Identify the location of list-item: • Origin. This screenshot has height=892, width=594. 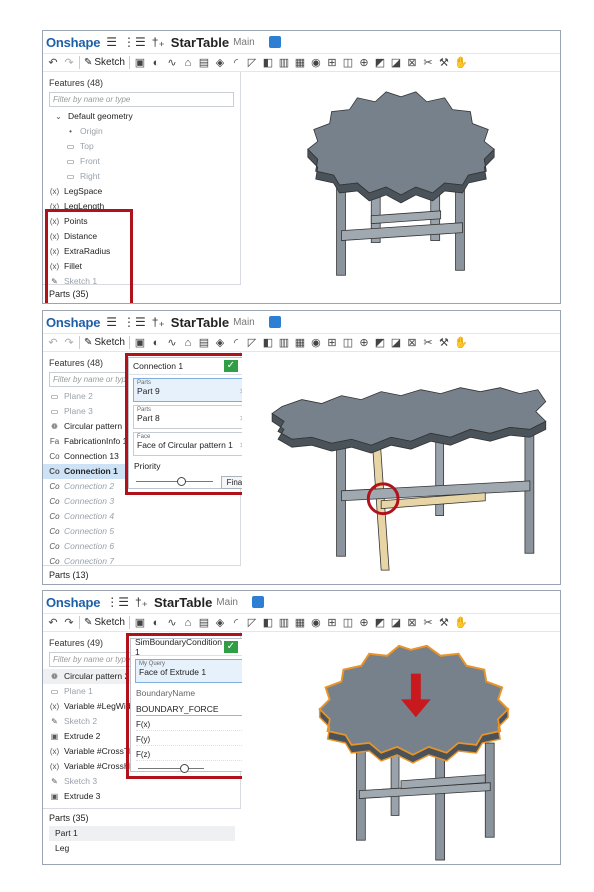
(141, 131).